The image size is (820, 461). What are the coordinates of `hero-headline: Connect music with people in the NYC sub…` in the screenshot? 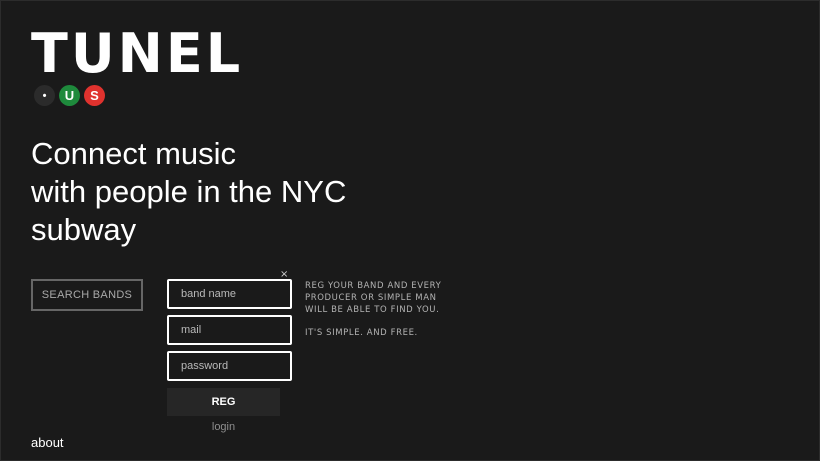 It's located at (241, 192).